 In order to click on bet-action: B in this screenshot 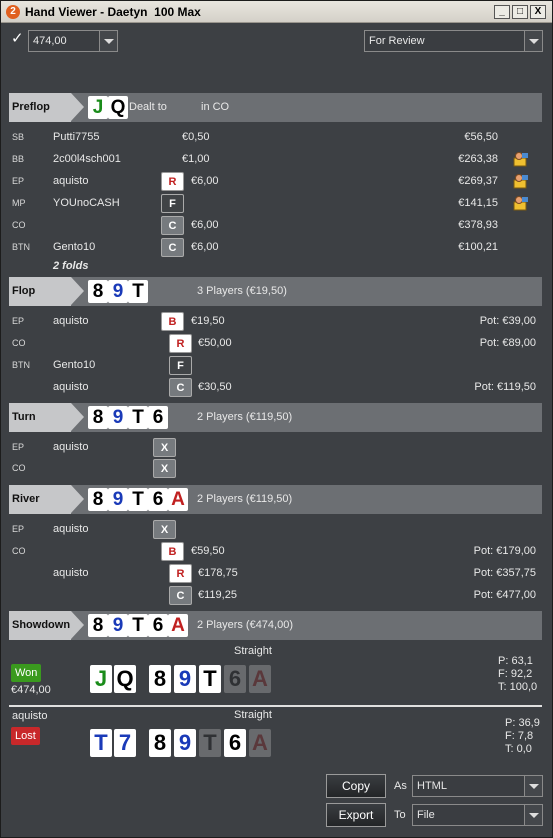, I will do `click(172, 551)`.